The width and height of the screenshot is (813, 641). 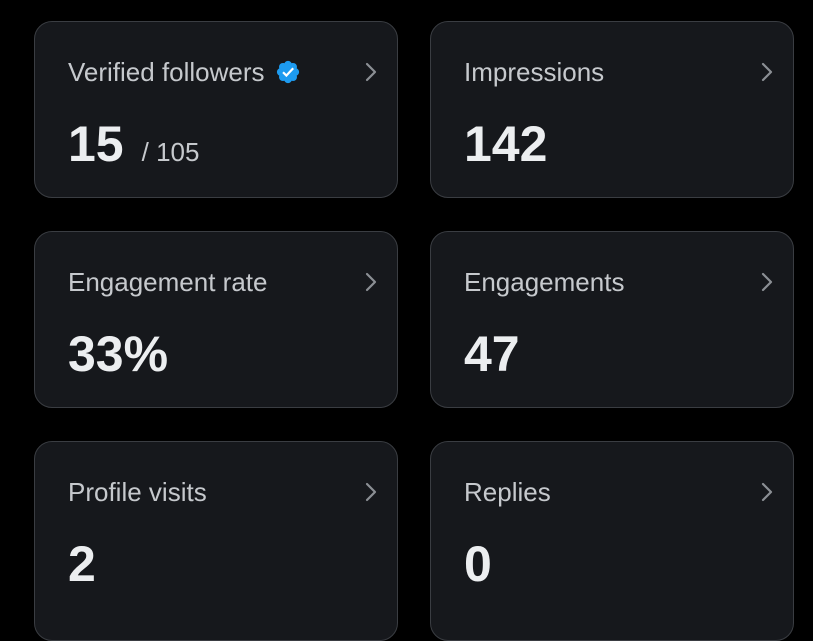 I want to click on metric-label-row: Replies, so click(x=507, y=492).